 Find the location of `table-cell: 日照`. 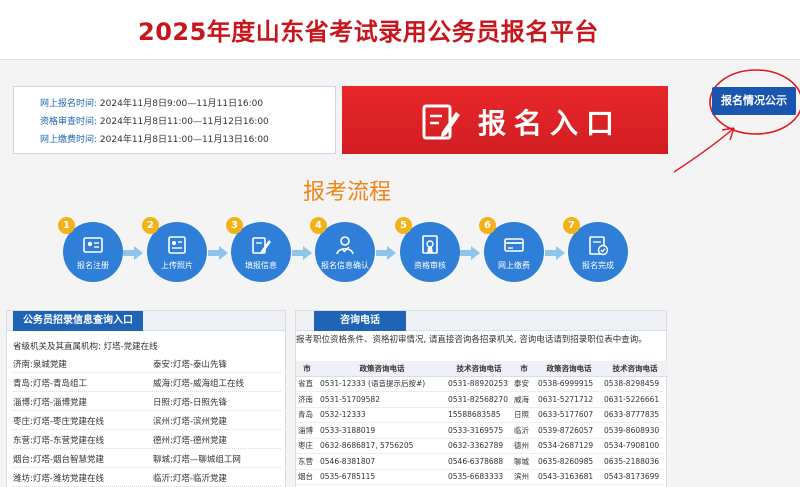

table-cell: 日照 is located at coordinates (524, 415).